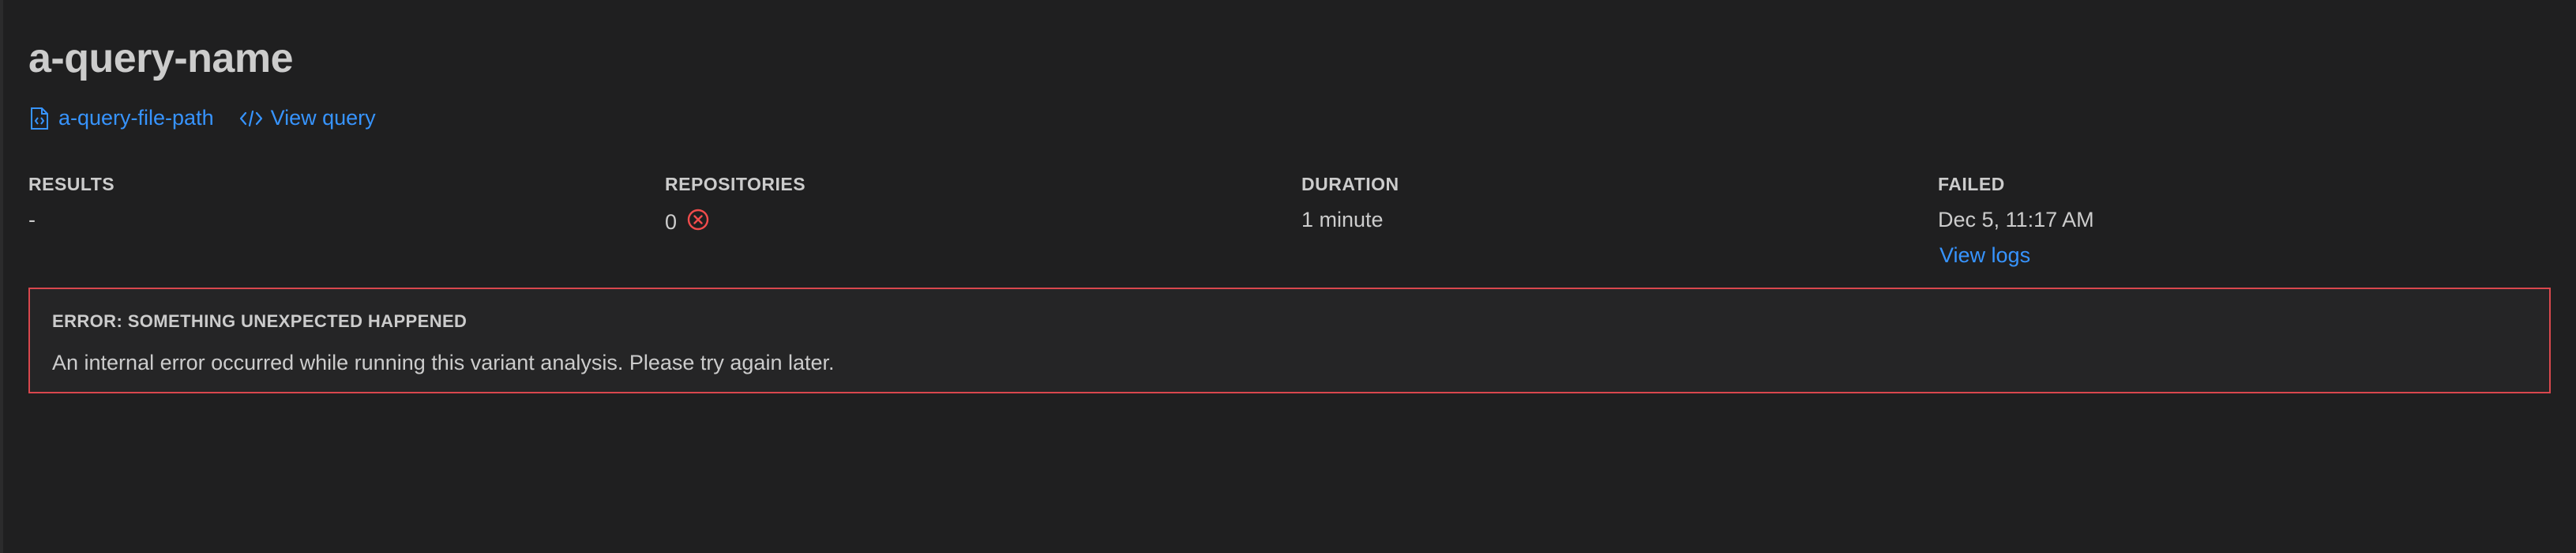  Describe the element at coordinates (136, 118) in the screenshot. I see `query-file-path-label: a-query-file-path` at that location.